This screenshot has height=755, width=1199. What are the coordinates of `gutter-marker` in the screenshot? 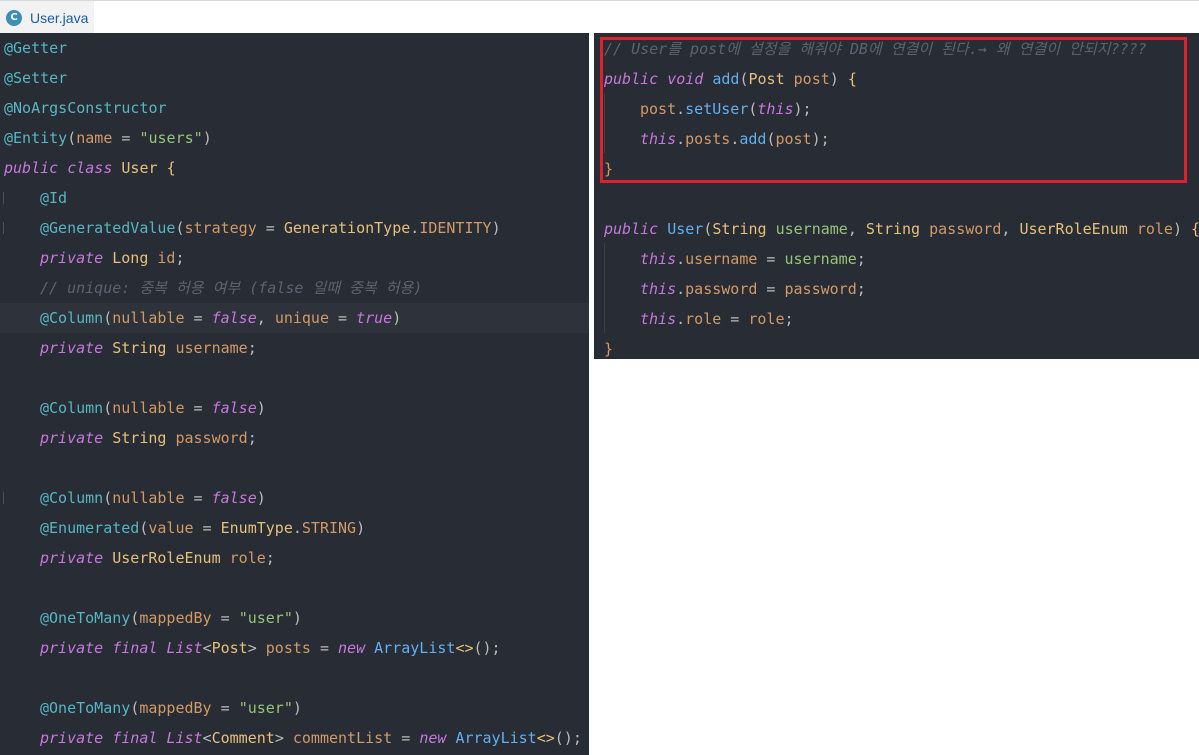 It's located at (2, 498).